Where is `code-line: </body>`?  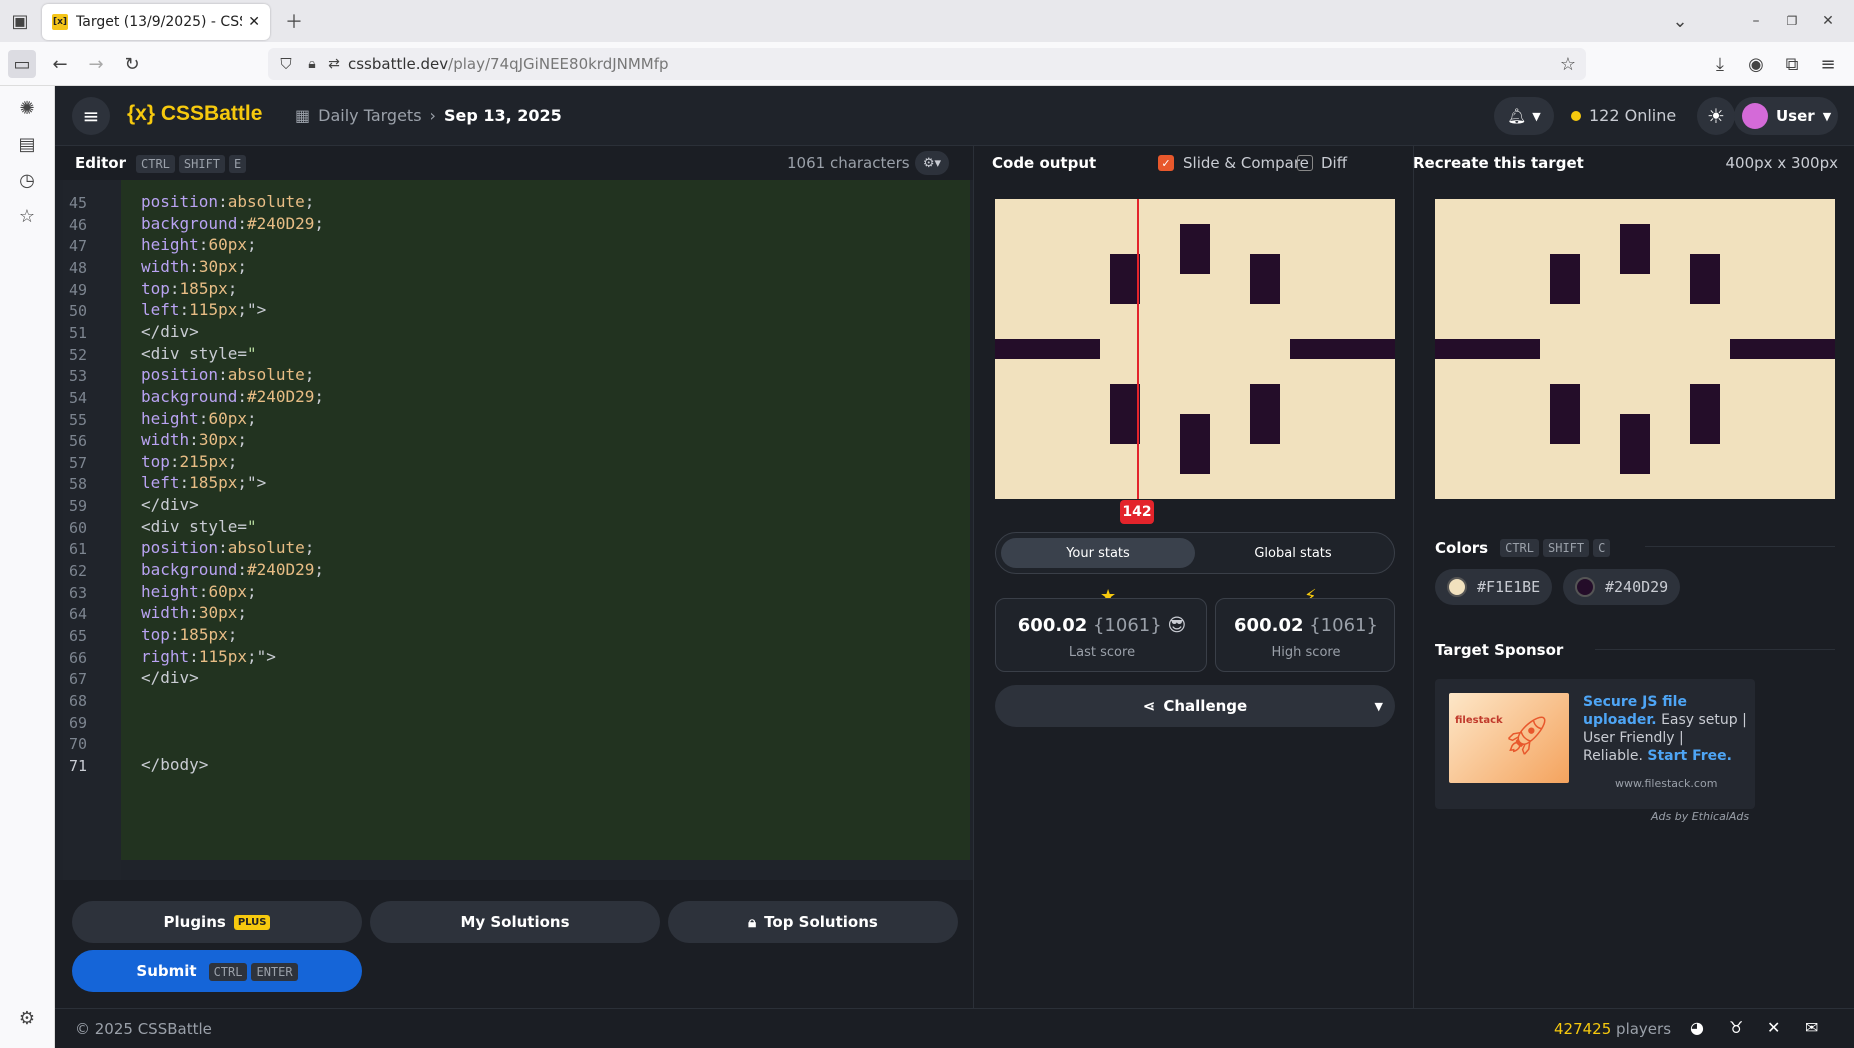 code-line: </body> is located at coordinates (175, 764).